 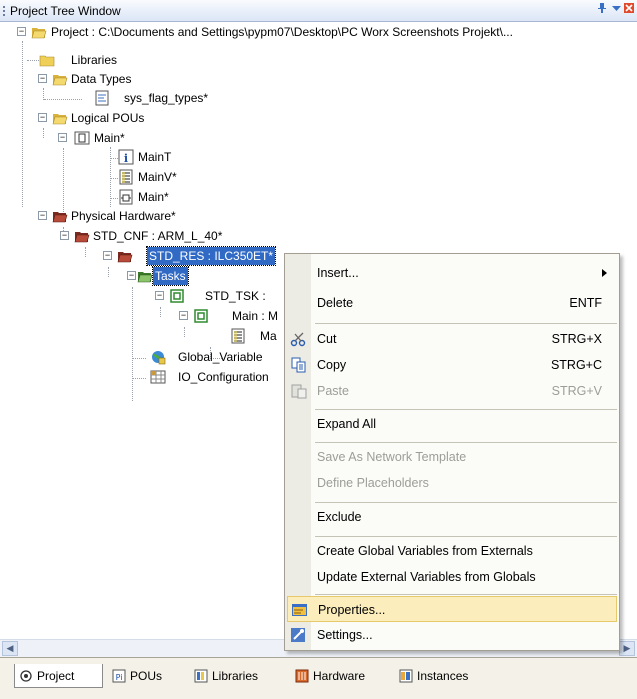 I want to click on pin-icon, so click(x=602, y=10).